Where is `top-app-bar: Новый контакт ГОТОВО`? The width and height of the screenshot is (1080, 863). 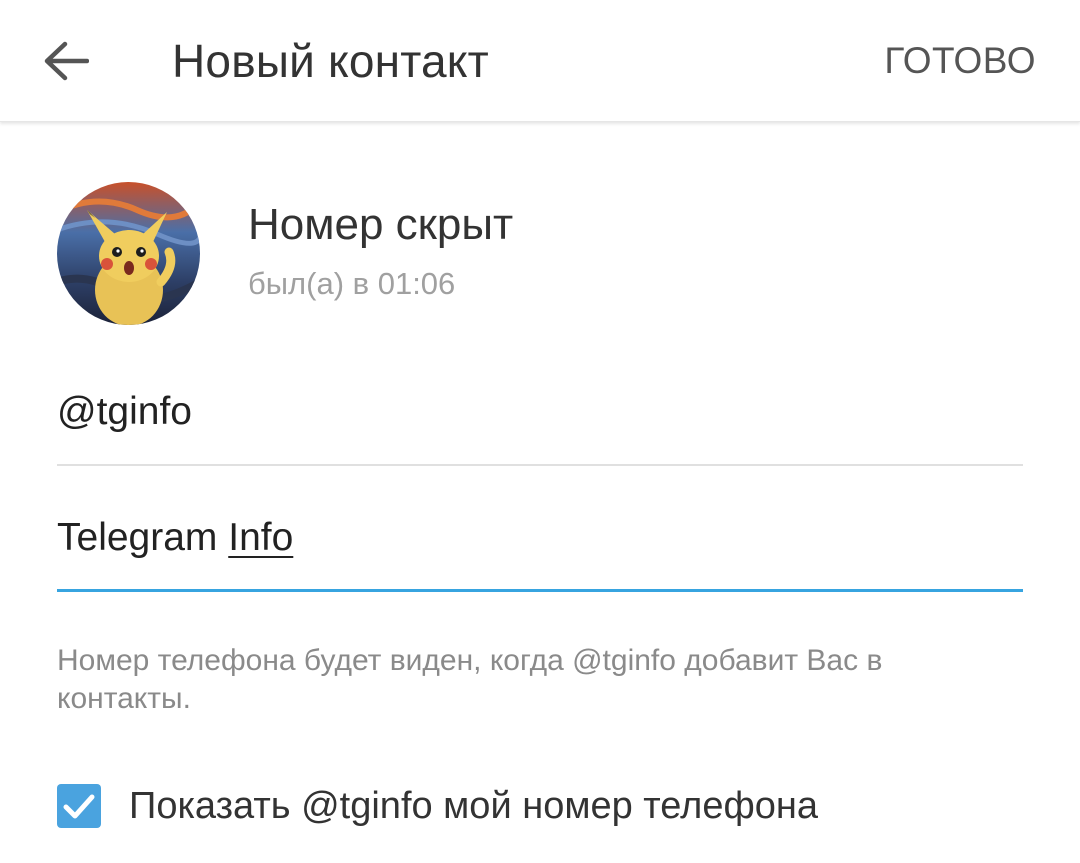
top-app-bar: Новый контакт ГОТОВО is located at coordinates (540, 61).